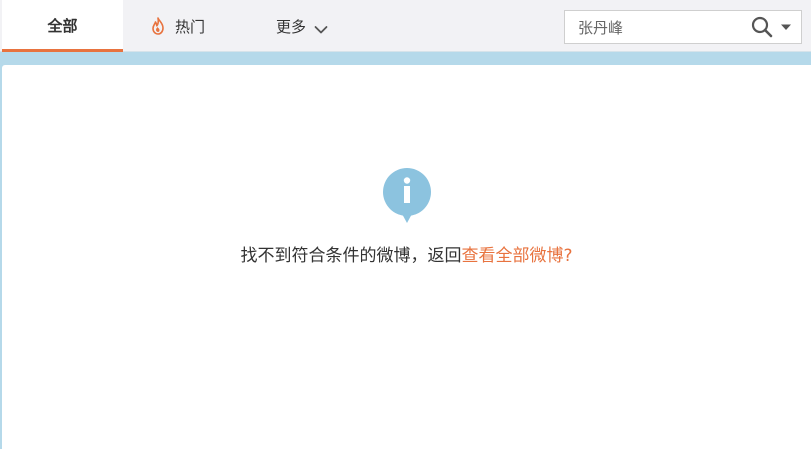 This screenshot has width=811, height=449. I want to click on tab-hot-label: 热门, so click(190, 26).